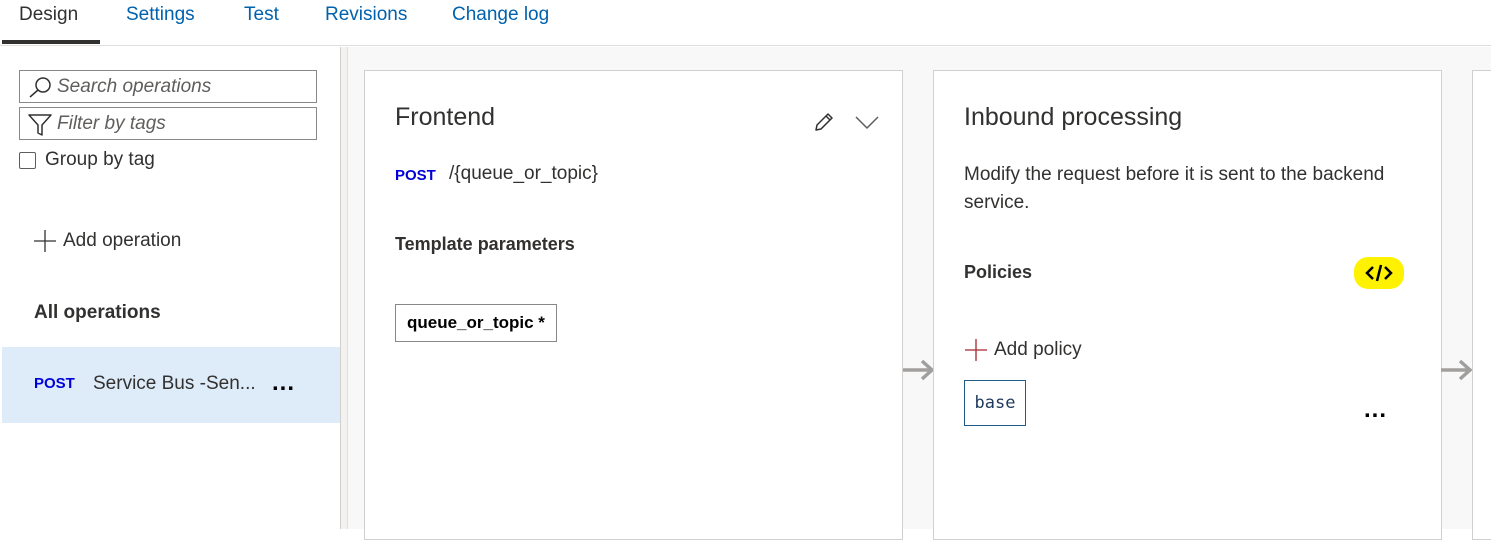 This screenshot has height=540, width=1491. I want to click on all-operations-heading: All operations, so click(97, 313).